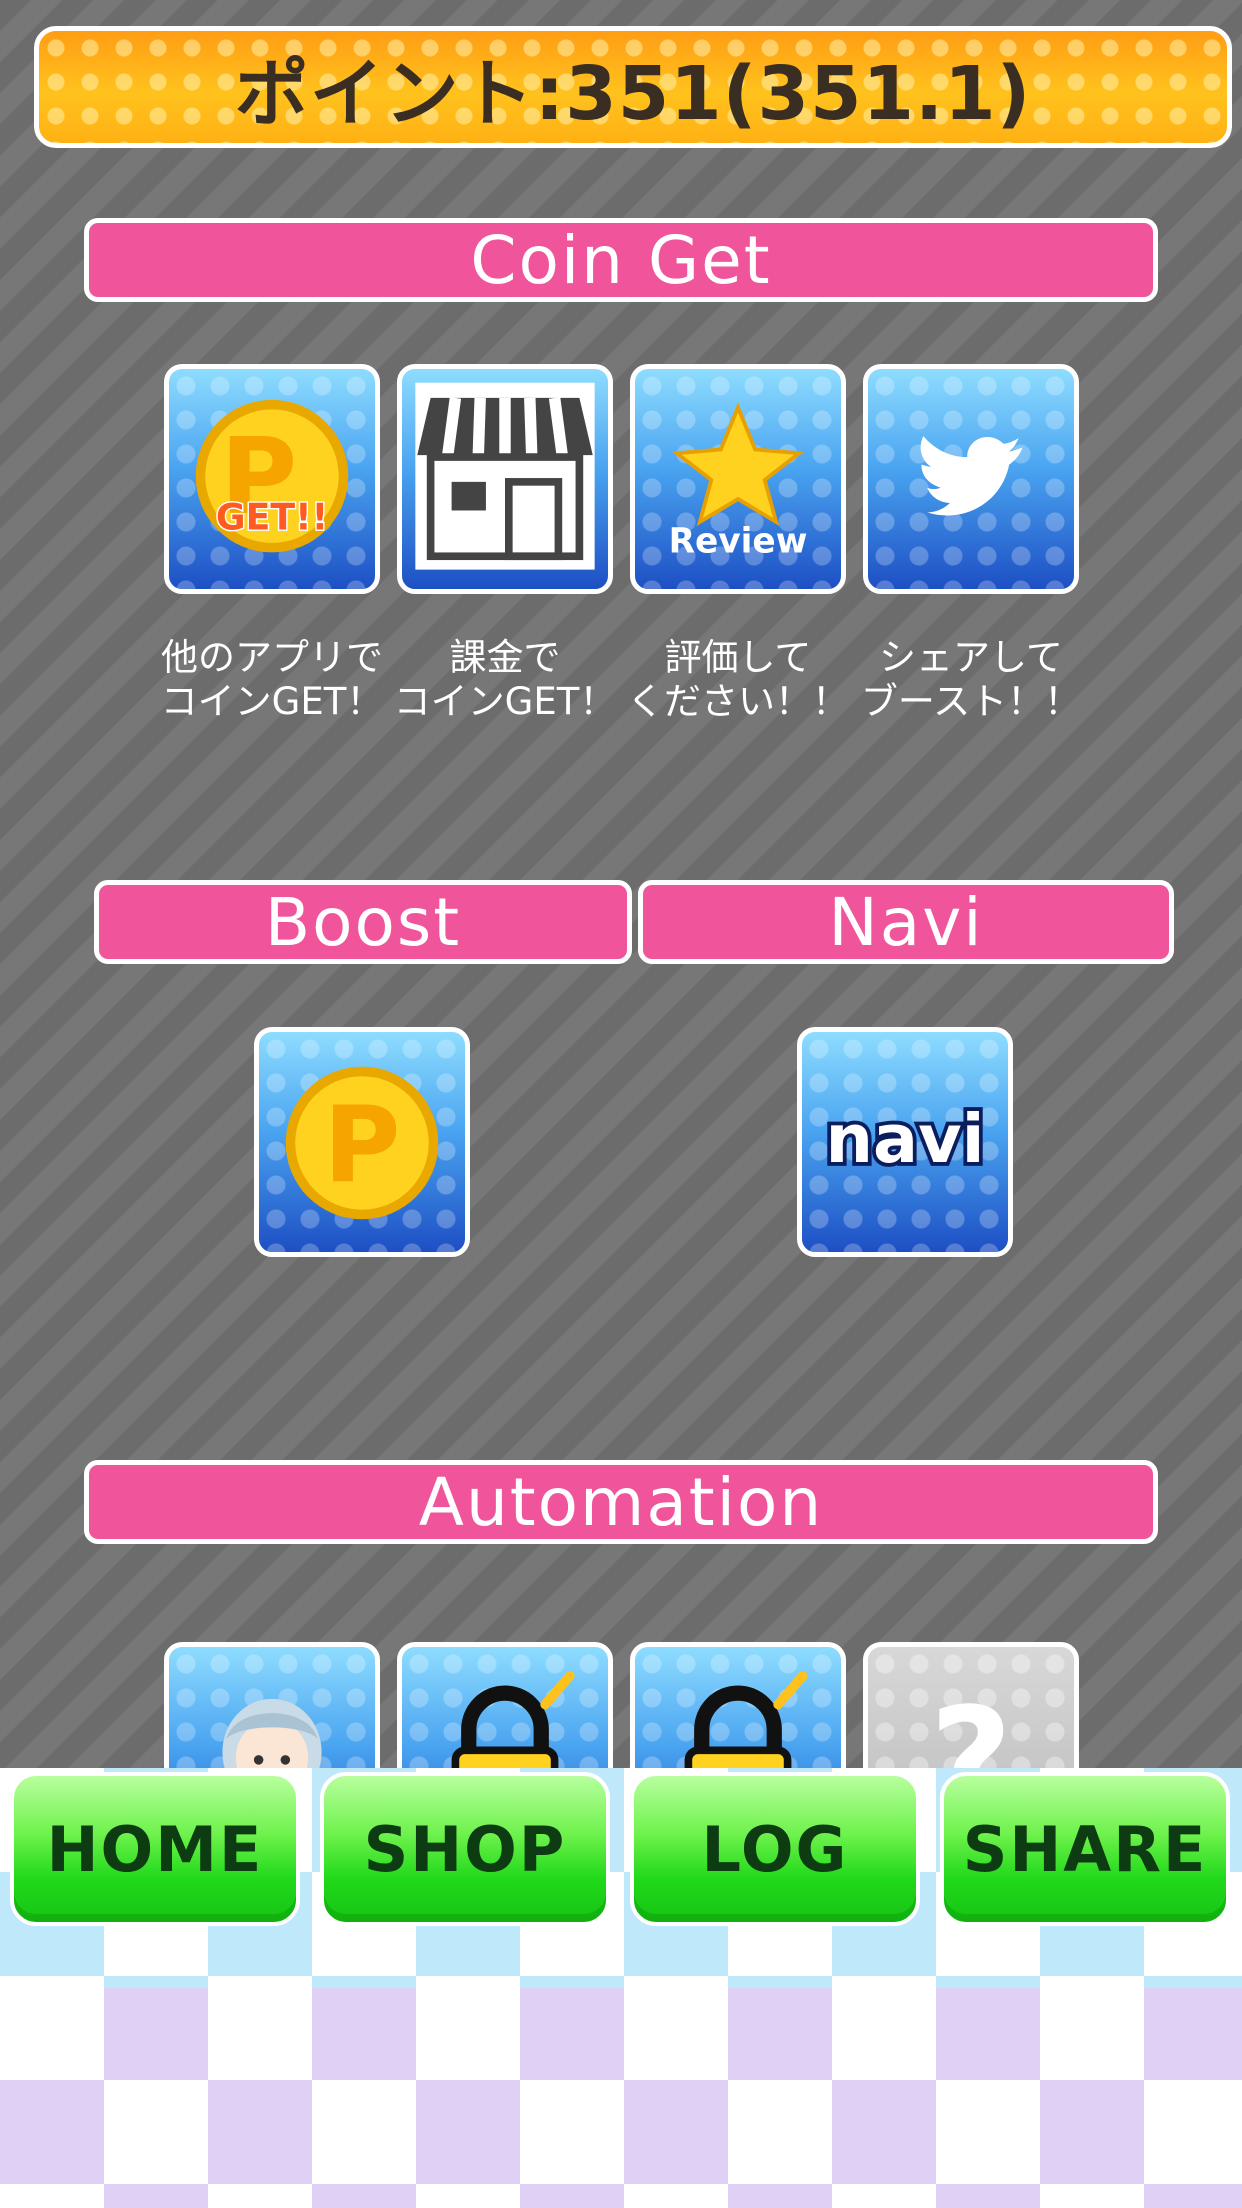 The image size is (1242, 2208). I want to click on share-button-label: SHARE, so click(1085, 1849).